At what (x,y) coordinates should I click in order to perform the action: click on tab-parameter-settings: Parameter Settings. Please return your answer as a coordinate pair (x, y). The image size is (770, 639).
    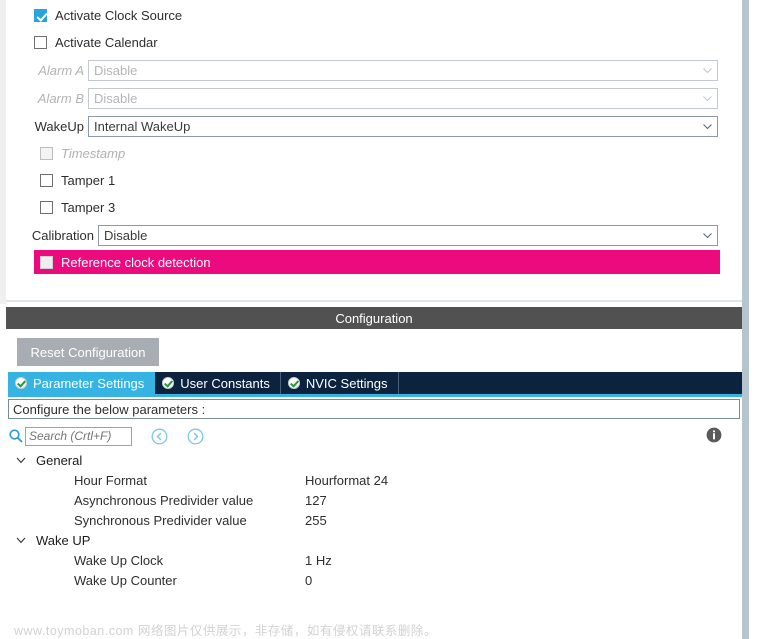
    Looking at the image, I should click on (82, 383).